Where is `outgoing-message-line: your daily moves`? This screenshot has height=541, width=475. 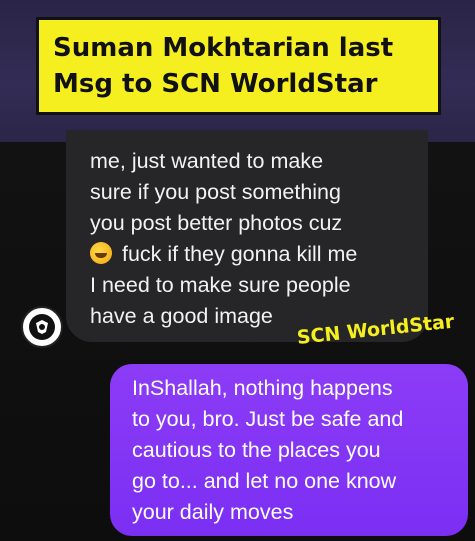 outgoing-message-line: your daily moves is located at coordinates (213, 512).